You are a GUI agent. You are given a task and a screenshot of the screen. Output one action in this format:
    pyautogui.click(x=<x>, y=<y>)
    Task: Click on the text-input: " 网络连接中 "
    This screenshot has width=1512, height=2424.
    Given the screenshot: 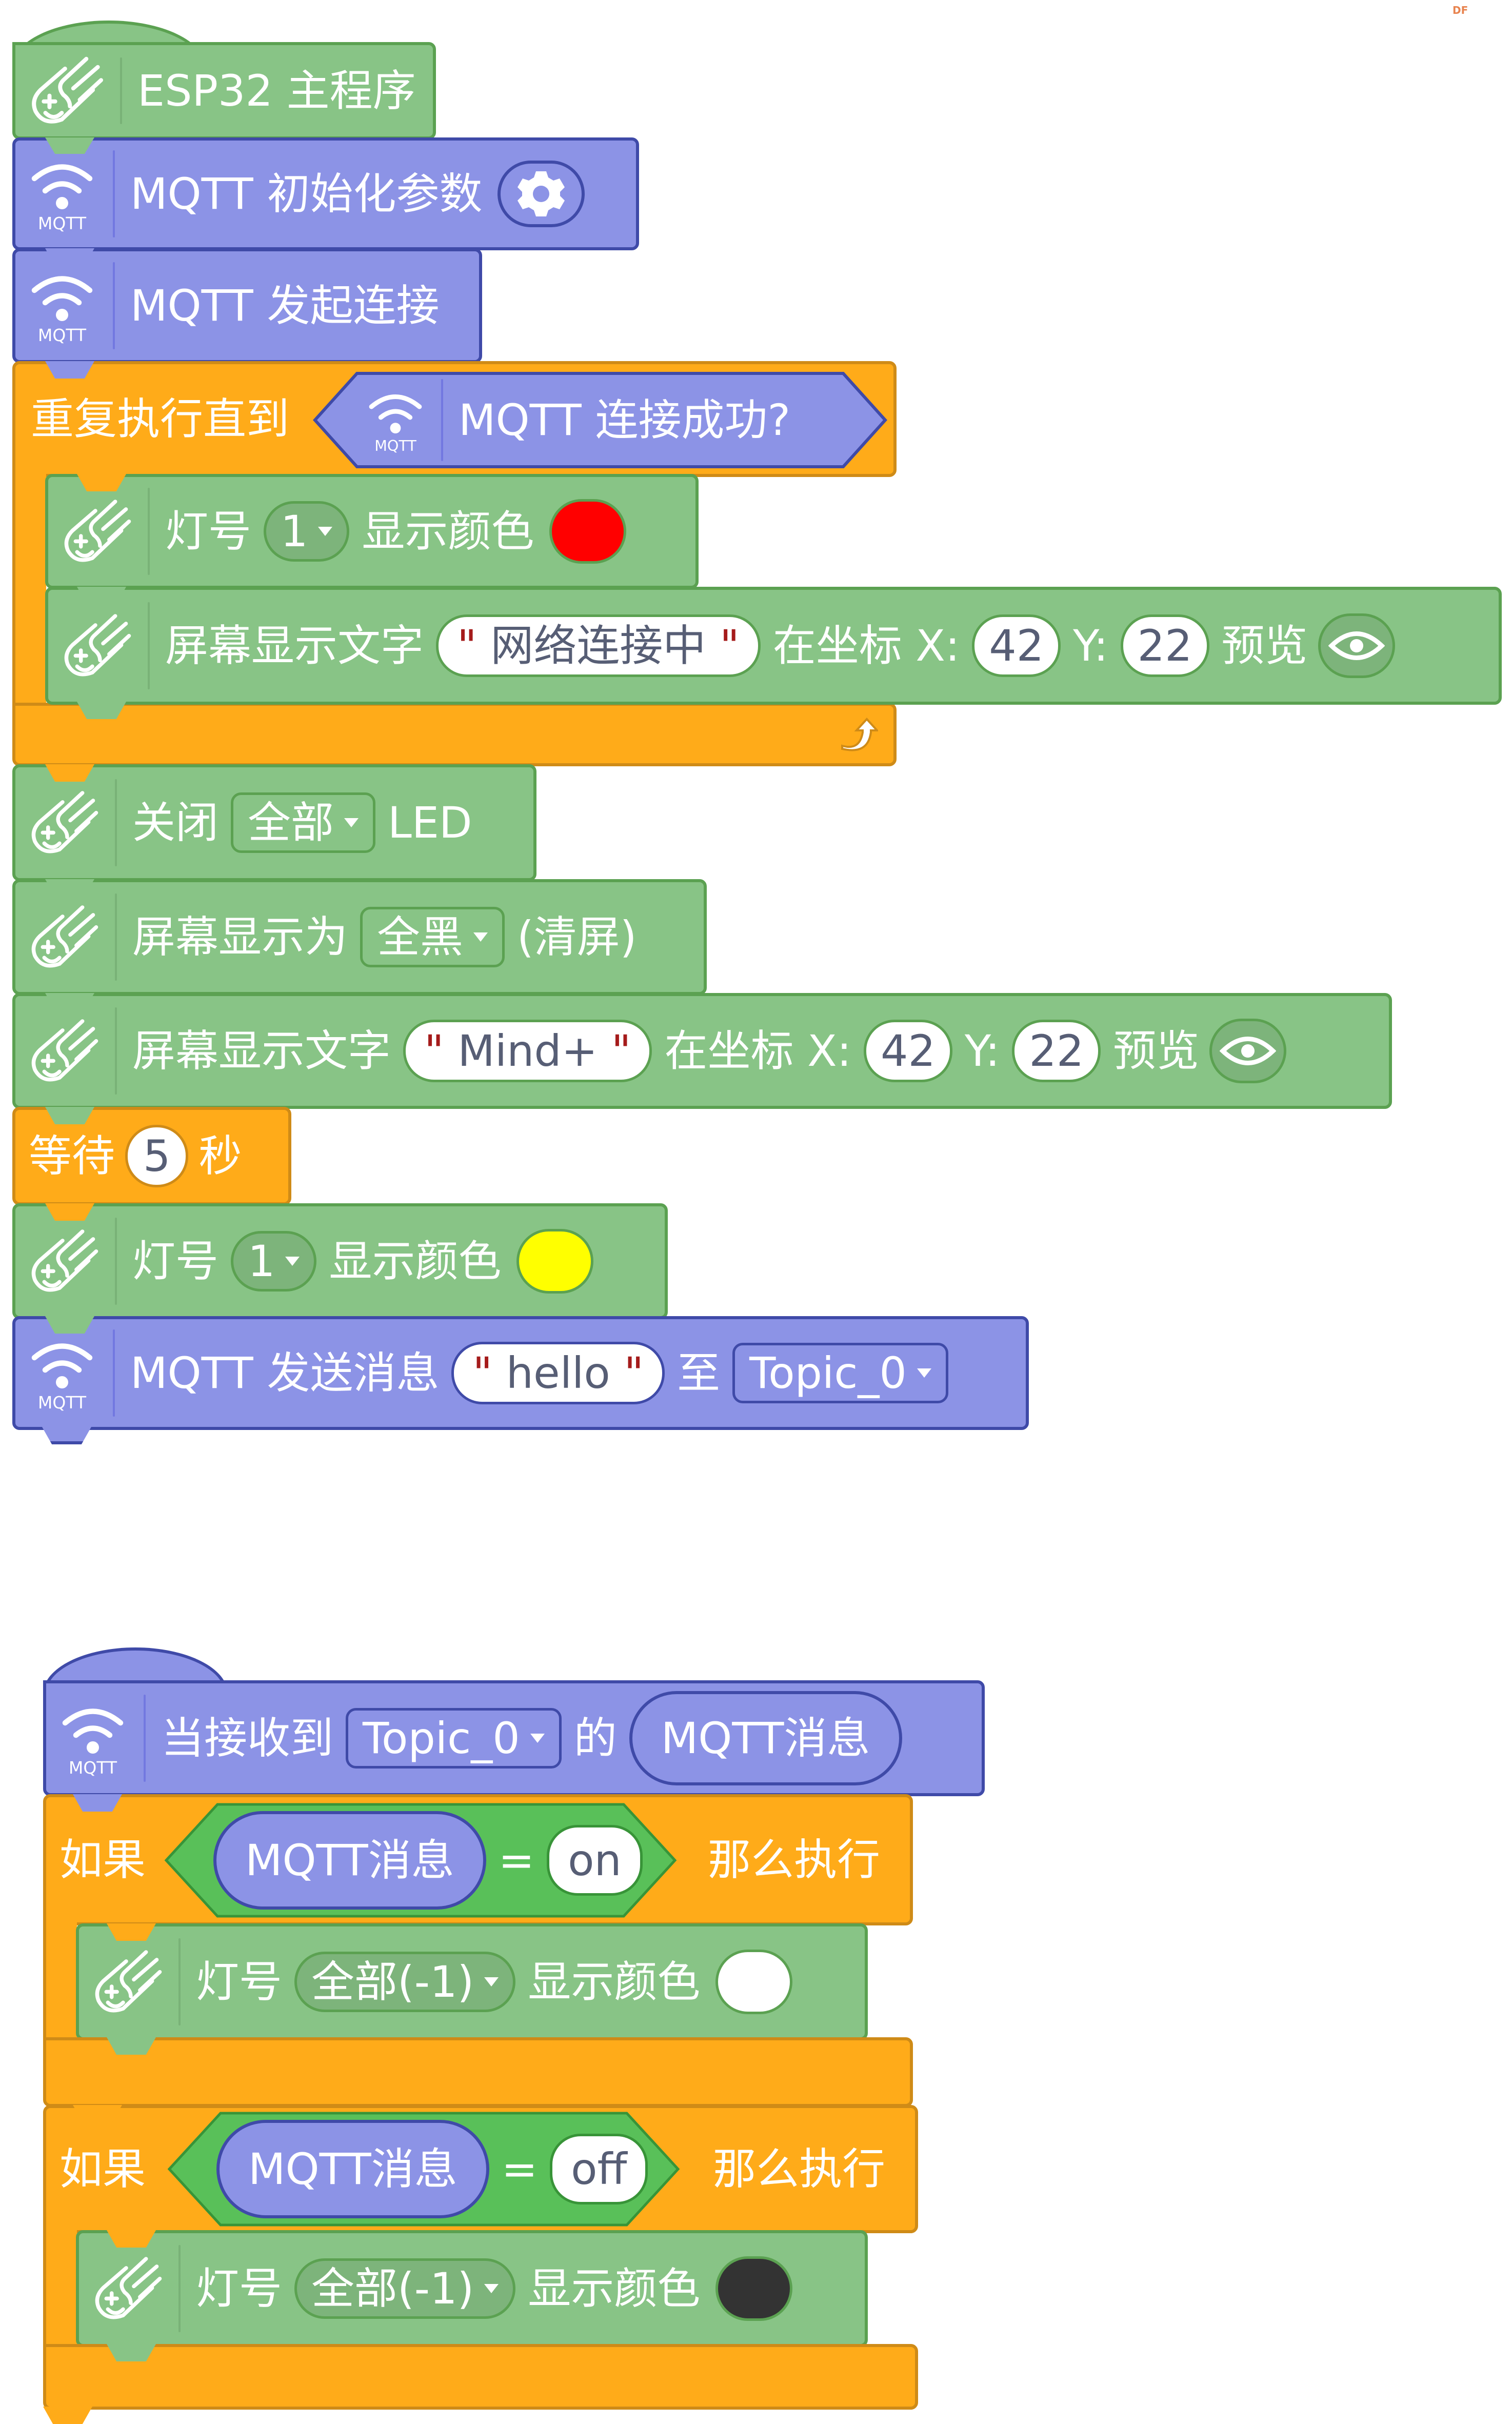 What is the action you would take?
    pyautogui.click(x=598, y=645)
    